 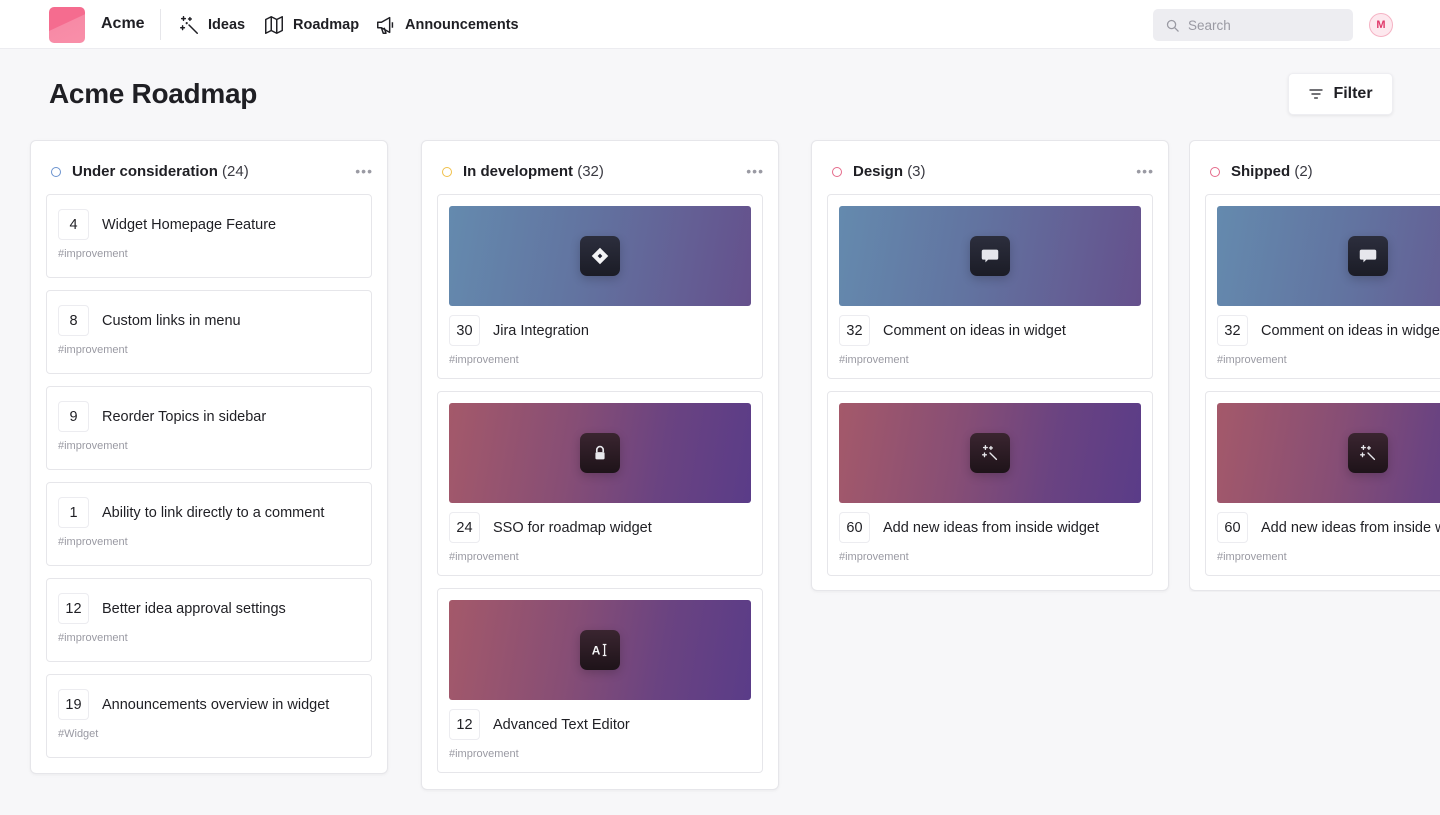 I want to click on card-title: Jira Integration, so click(x=541, y=331).